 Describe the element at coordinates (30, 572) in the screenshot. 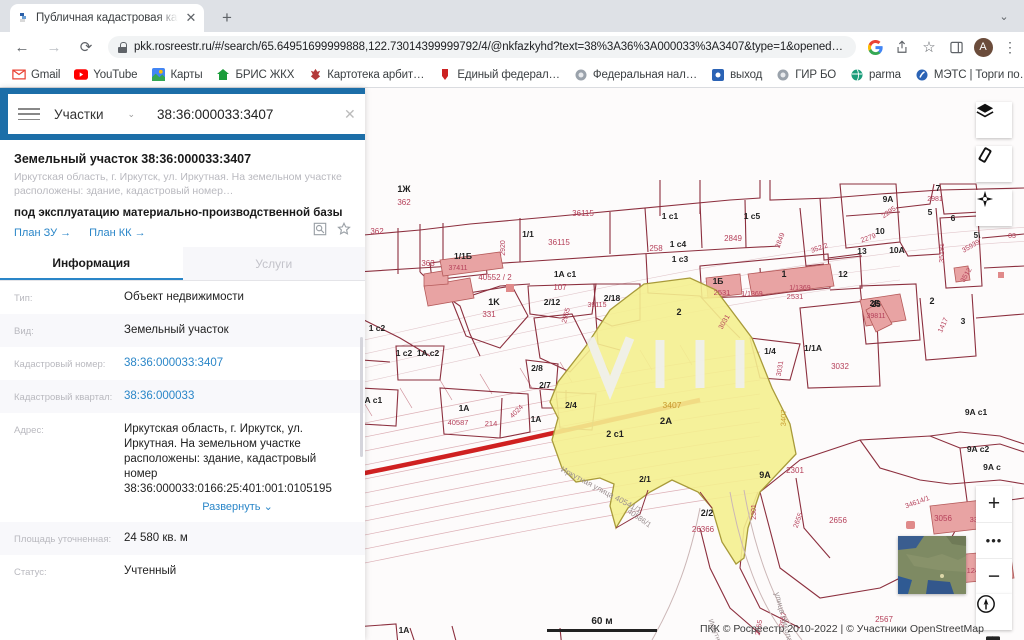

I see `row-key: Статус:` at that location.